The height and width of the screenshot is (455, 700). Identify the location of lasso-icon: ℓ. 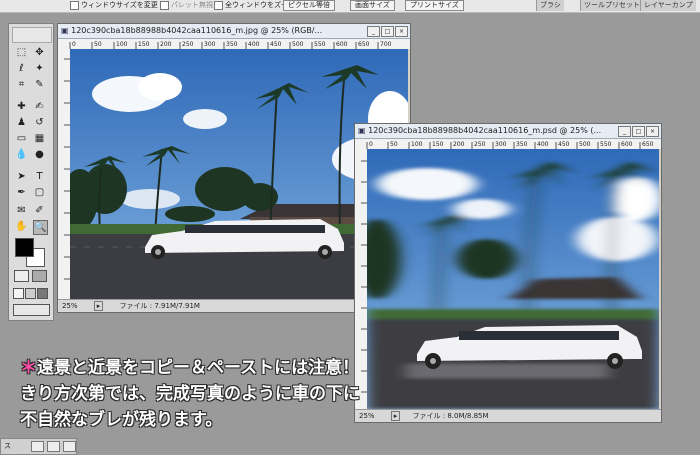
(21, 68).